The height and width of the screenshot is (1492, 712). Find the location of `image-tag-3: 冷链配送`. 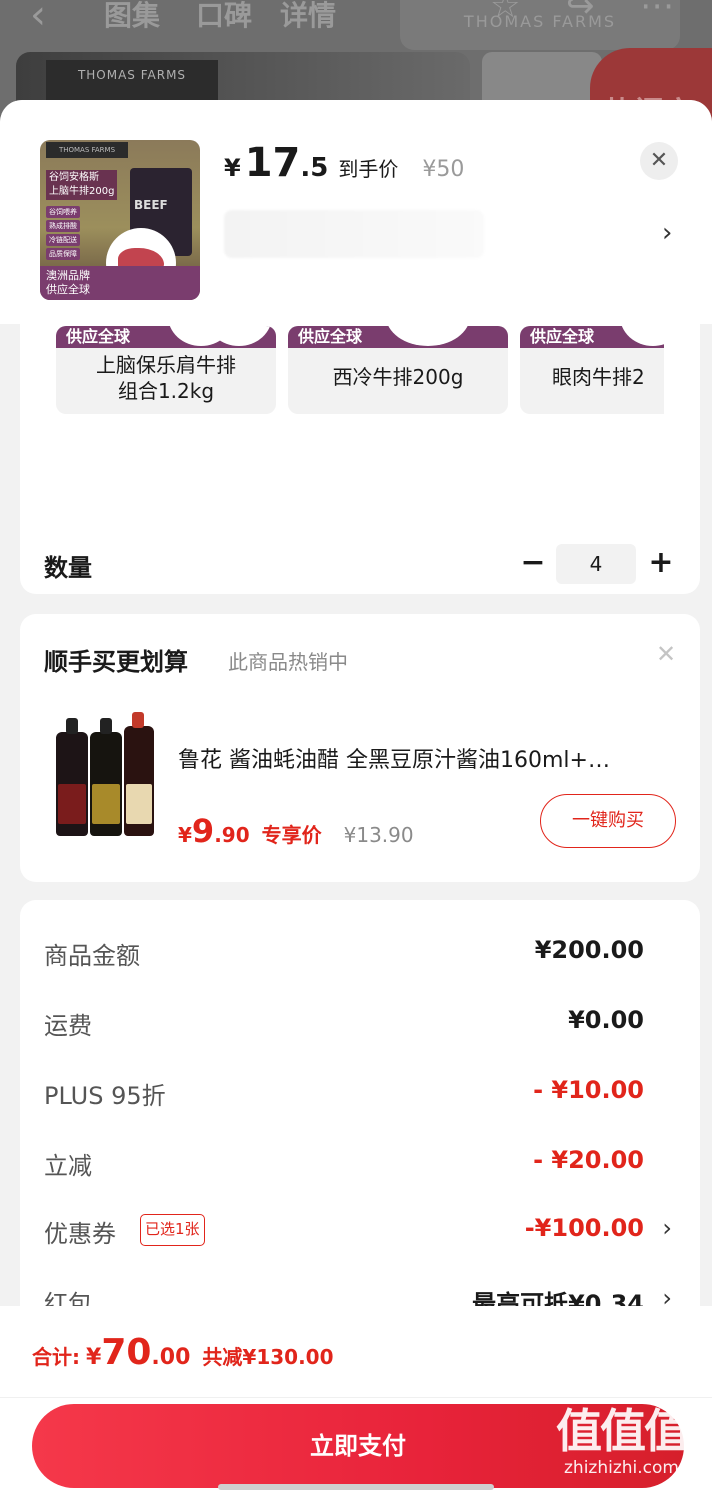

image-tag-3: 冷链配送 is located at coordinates (63, 240).